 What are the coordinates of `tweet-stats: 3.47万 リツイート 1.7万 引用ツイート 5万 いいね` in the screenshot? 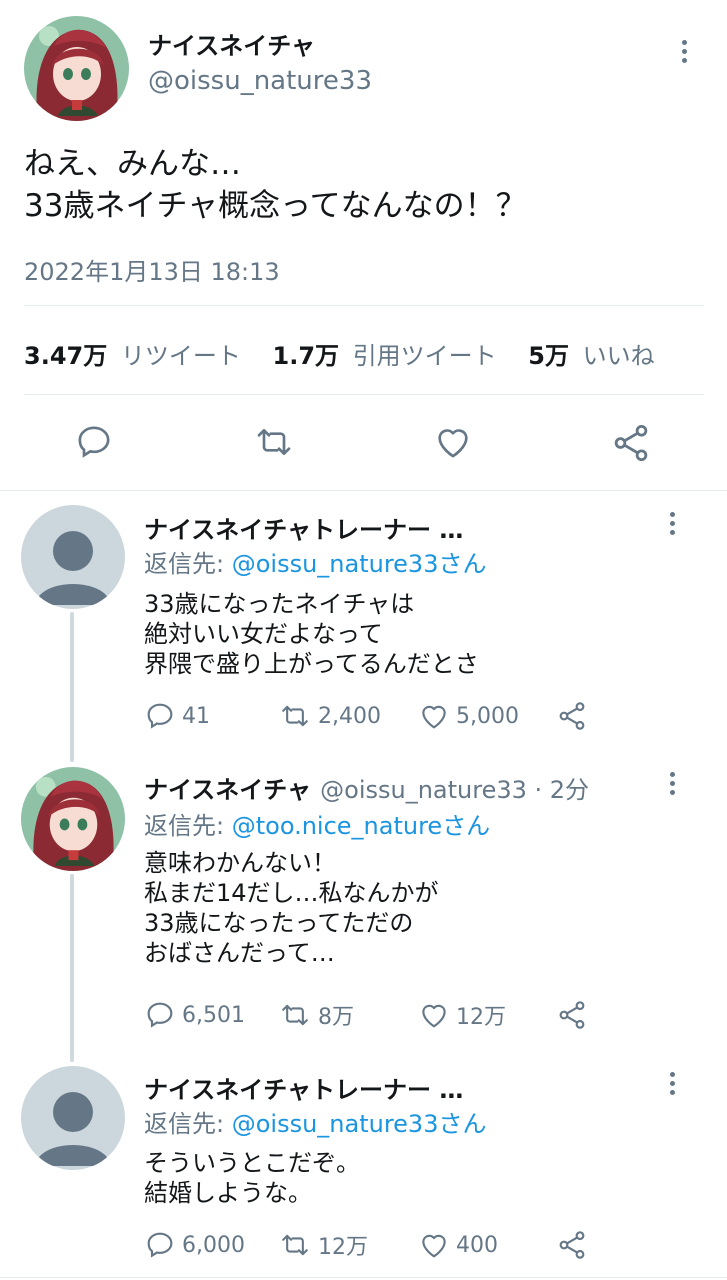 It's located at (339, 353).